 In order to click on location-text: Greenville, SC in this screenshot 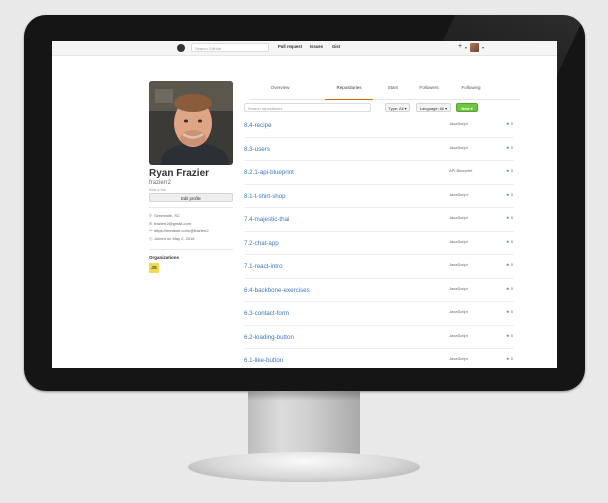, I will do `click(167, 215)`.